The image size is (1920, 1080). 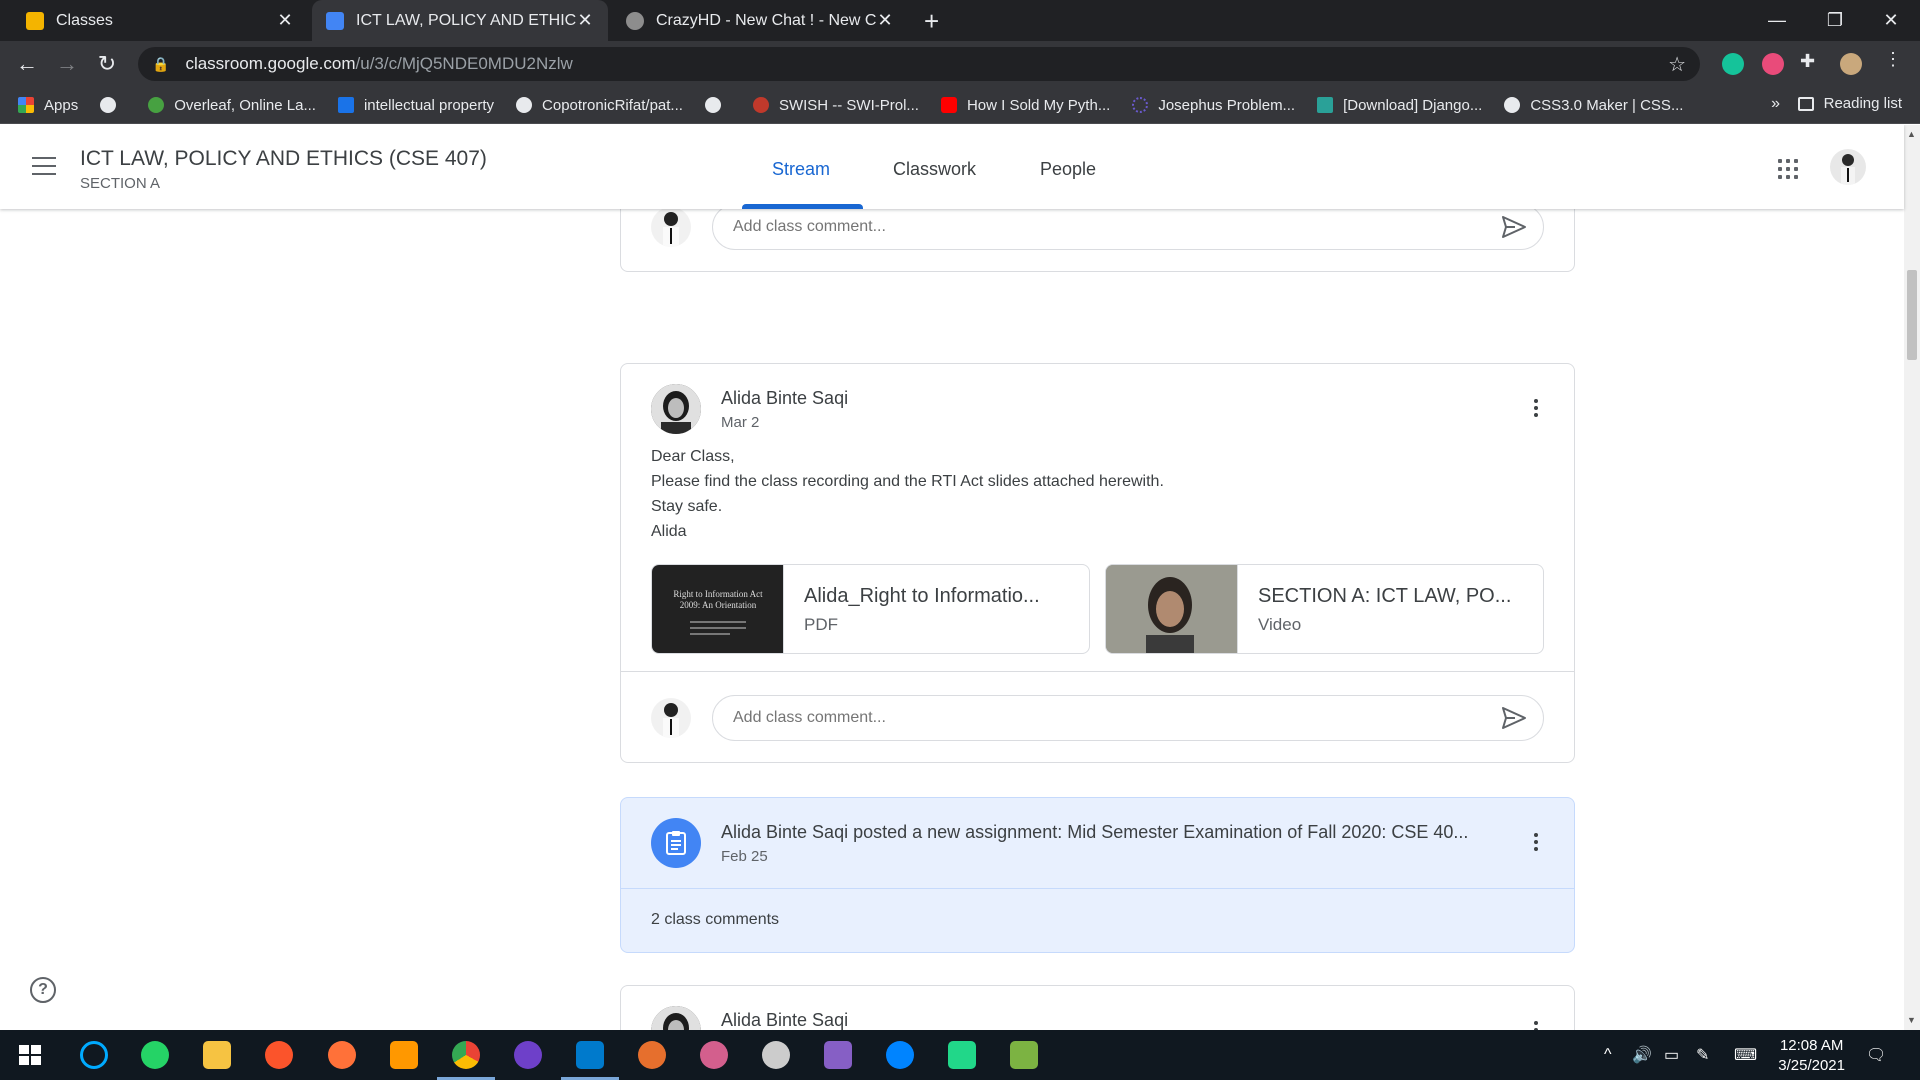 I want to click on taskbar-clock: 12:08 AM 3/25/2021, so click(x=1811, y=1056).